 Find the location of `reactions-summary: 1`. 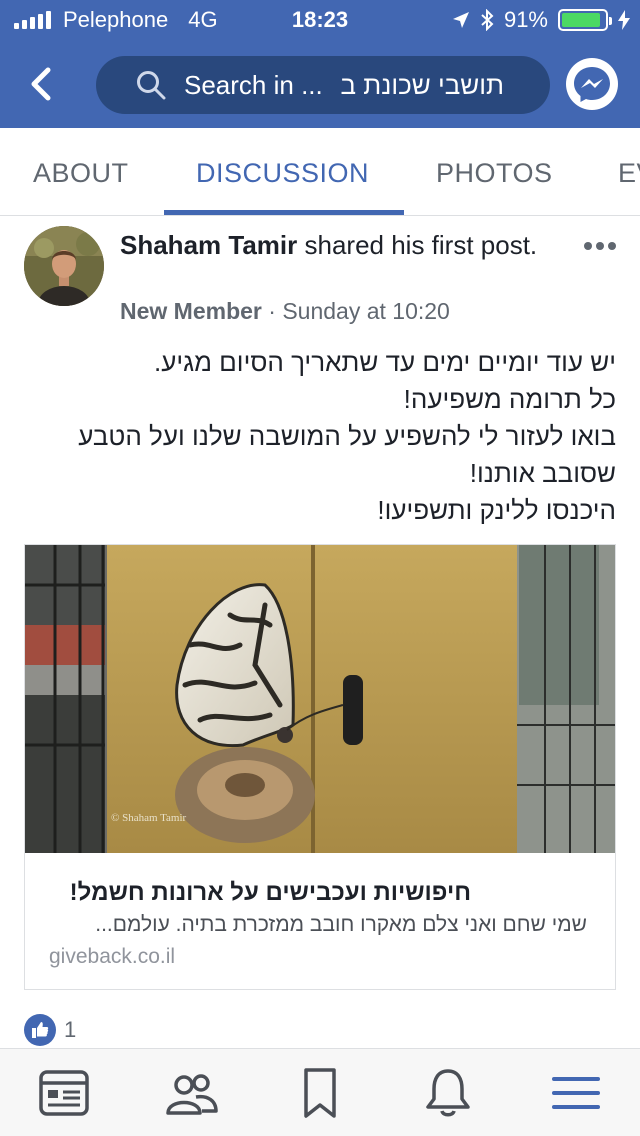

reactions-summary: 1 is located at coordinates (50, 1030).